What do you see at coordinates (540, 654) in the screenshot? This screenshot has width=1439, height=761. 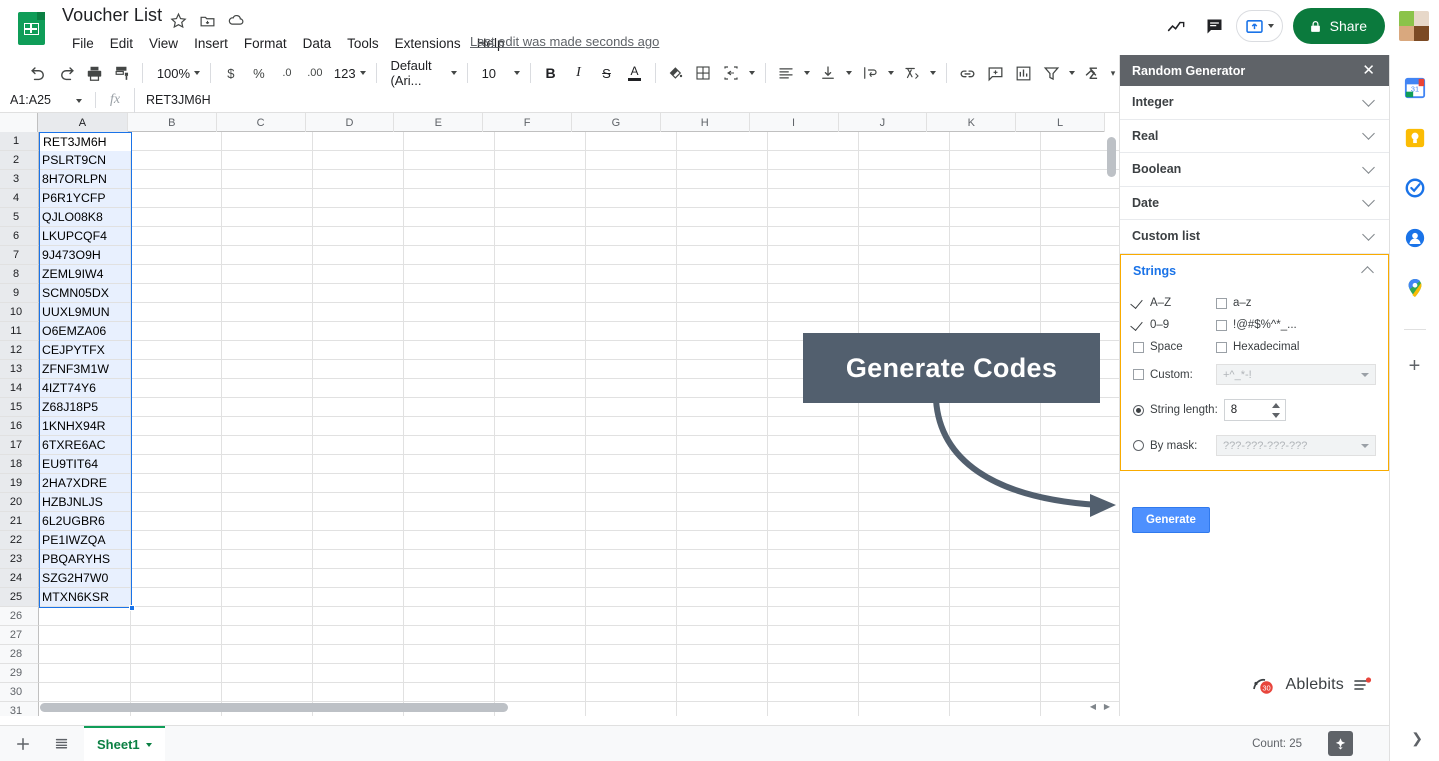 I see `cell-F28` at bounding box center [540, 654].